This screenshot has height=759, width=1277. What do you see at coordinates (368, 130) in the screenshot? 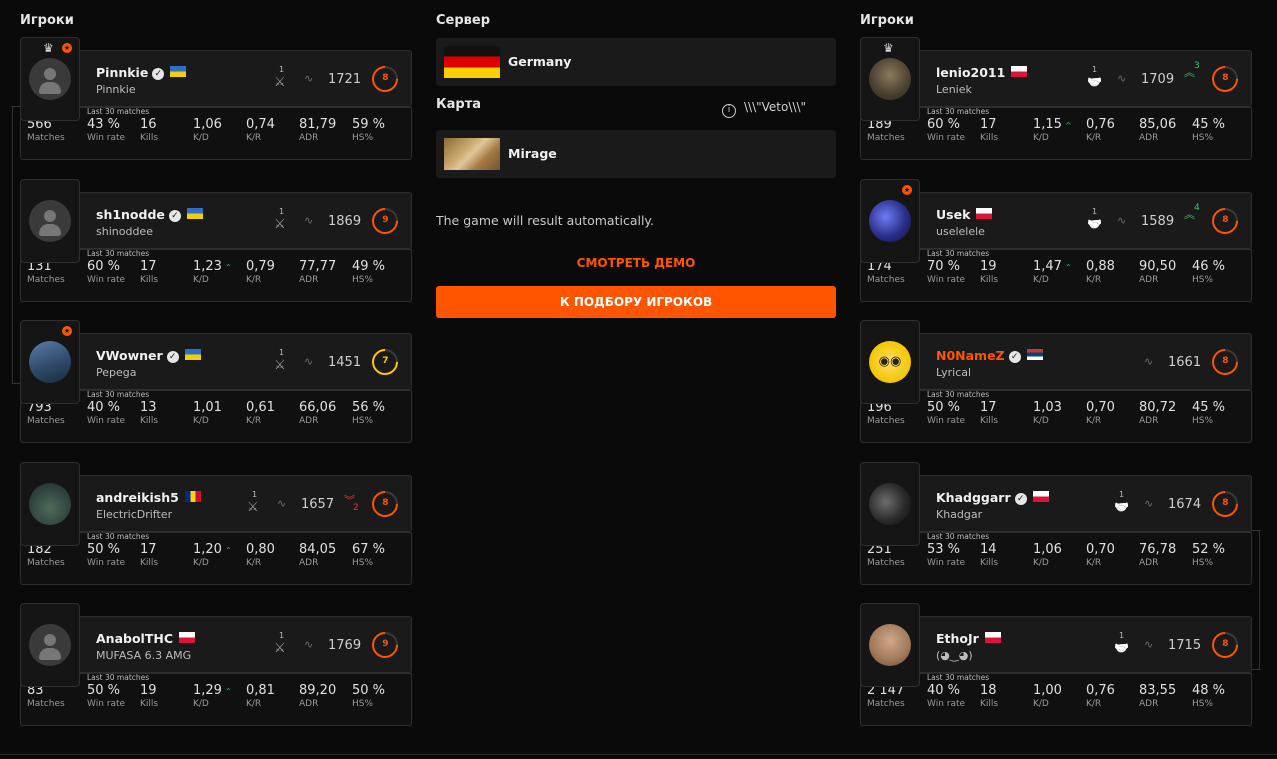
I see `stat-hs: 59 % HS%` at bounding box center [368, 130].